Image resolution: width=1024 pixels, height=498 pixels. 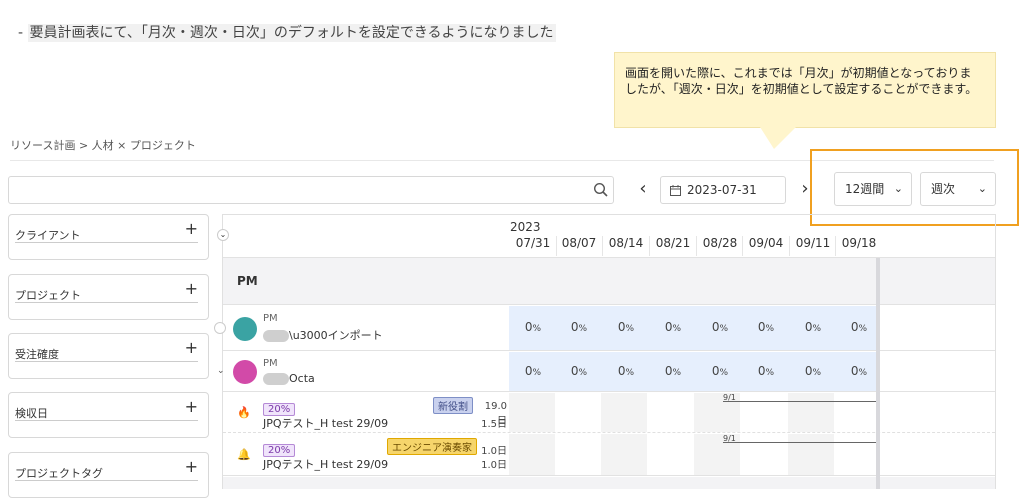 I want to click on timeline-column: 08/28, so click(x=720, y=243).